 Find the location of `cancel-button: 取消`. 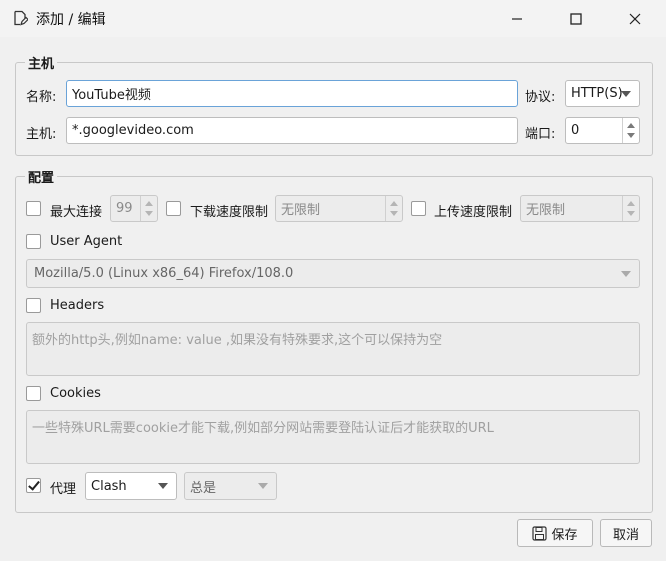

cancel-button: 取消 is located at coordinates (626, 533).